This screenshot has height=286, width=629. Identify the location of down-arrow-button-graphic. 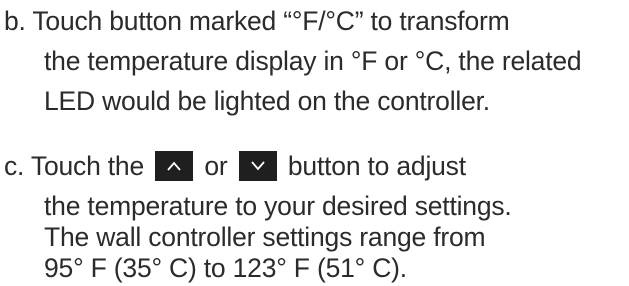
(257, 166).